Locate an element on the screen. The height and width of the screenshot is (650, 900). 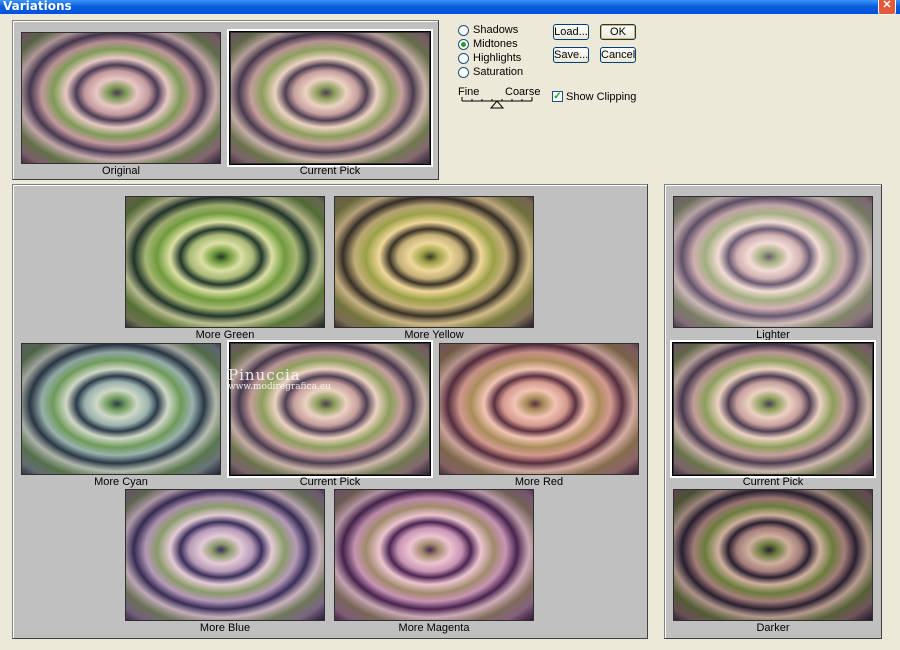
ok-button: OK is located at coordinates (618, 32).